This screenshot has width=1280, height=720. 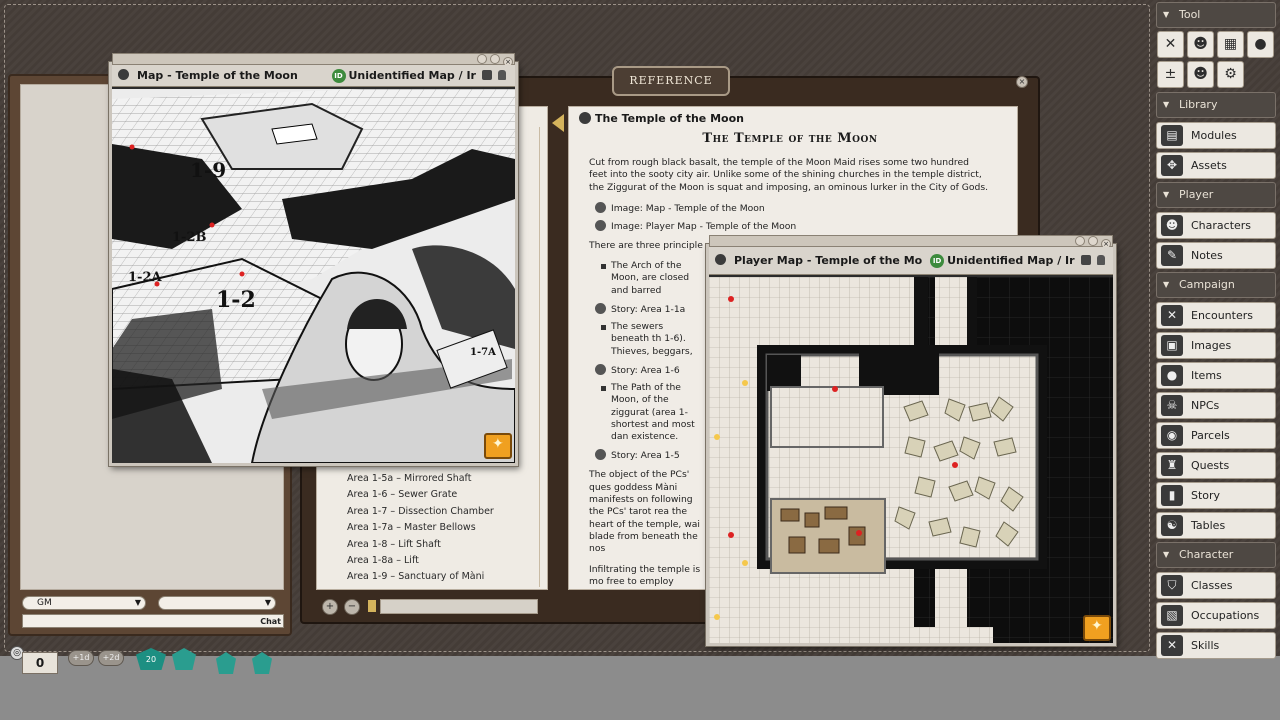 I want to click on sidebar-item-label: Assets, so click(x=1209, y=165).